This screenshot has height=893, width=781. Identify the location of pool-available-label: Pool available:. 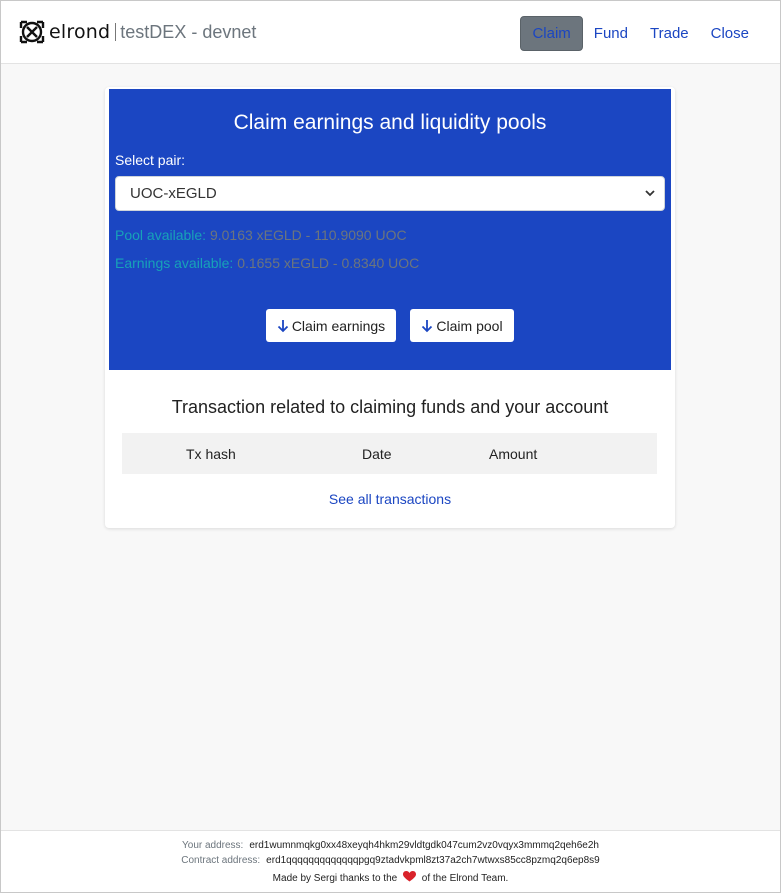
(161, 235).